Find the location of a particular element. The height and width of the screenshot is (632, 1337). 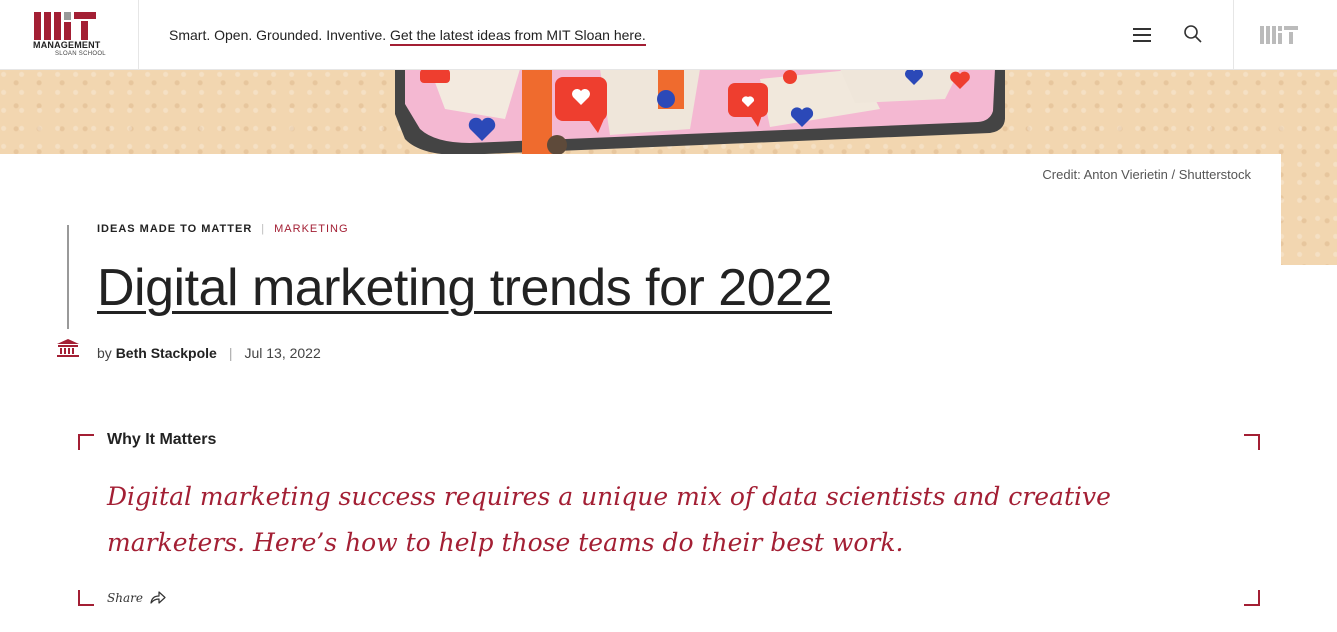

byline: by Beth Stackpole | Jul 13, 2022 is located at coordinates (209, 353).